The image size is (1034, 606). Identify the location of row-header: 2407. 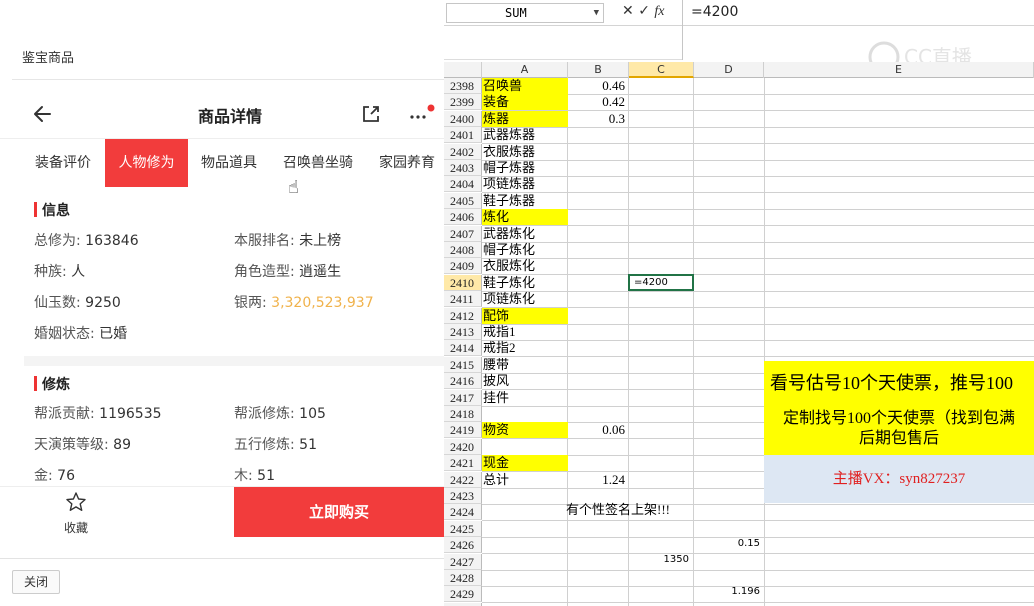
(463, 234).